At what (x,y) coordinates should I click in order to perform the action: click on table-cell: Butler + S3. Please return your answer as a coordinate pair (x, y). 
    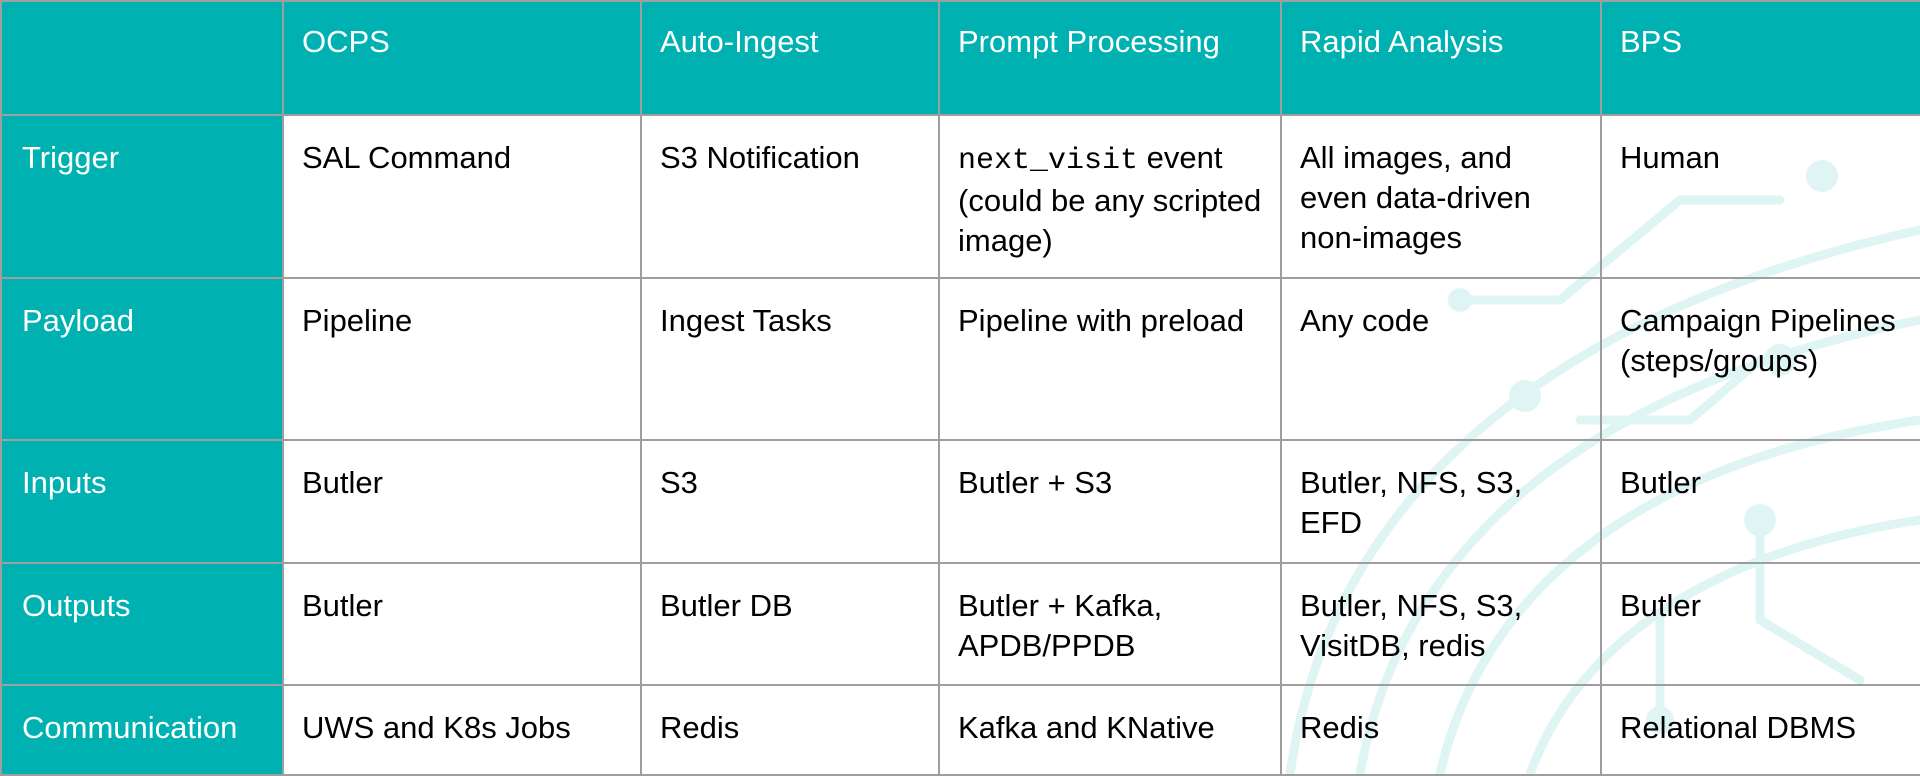
    Looking at the image, I should click on (1110, 501).